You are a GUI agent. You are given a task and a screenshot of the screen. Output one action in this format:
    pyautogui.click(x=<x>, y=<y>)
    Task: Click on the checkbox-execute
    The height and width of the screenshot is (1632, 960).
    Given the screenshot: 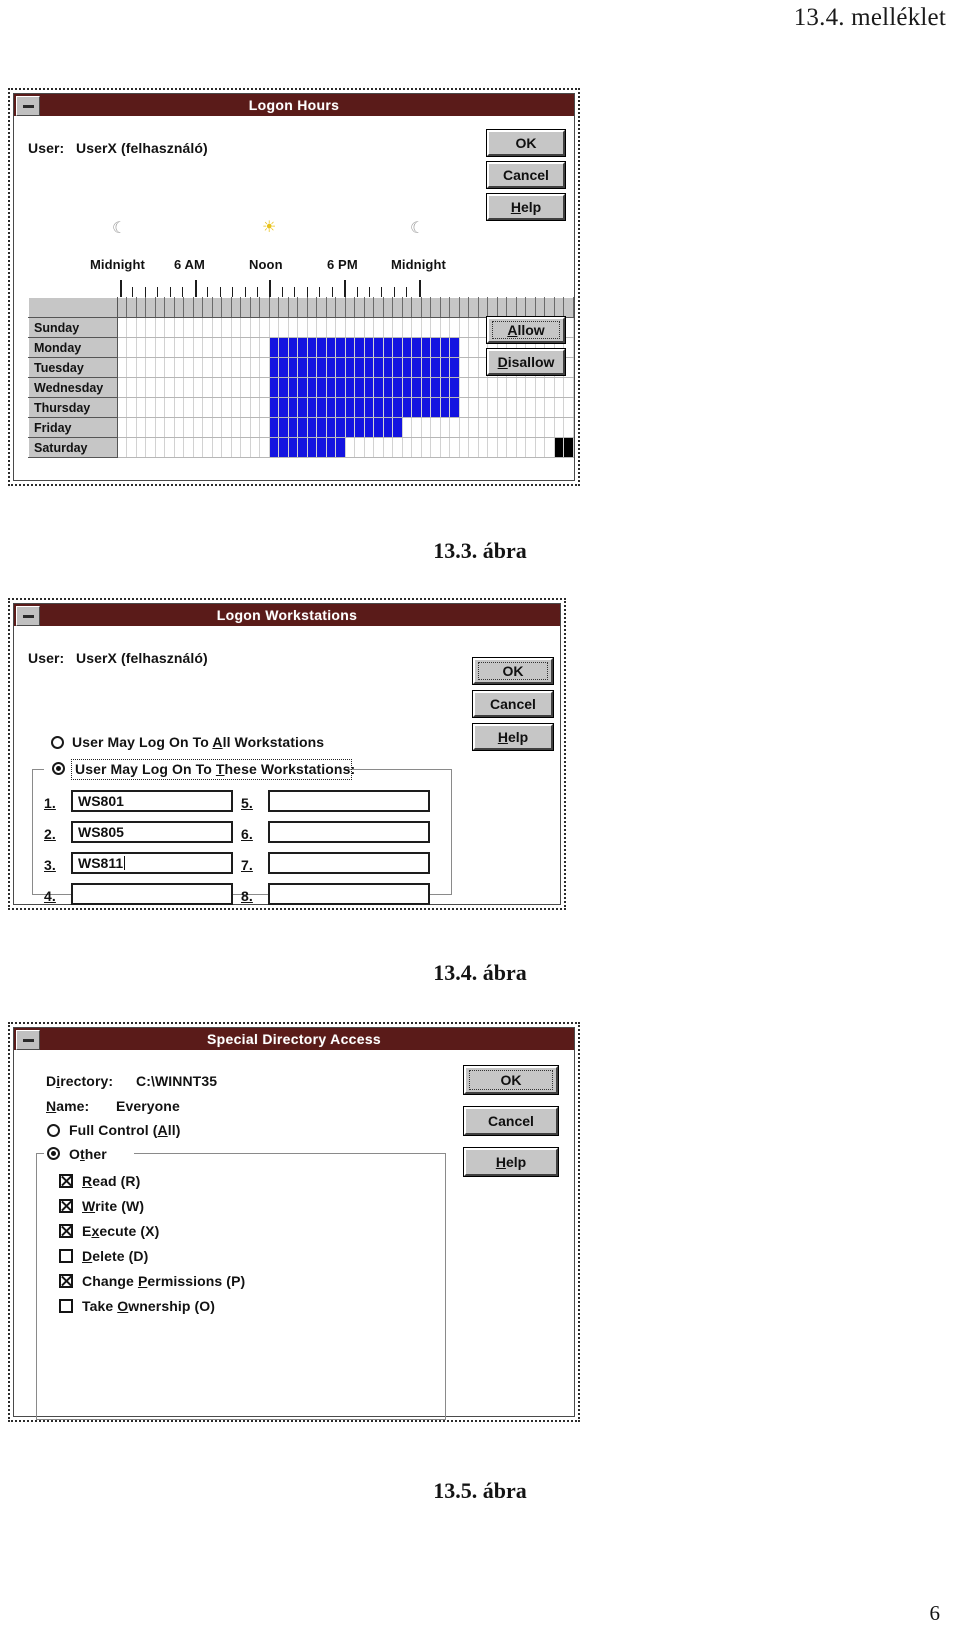 What is the action you would take?
    pyautogui.click(x=66, y=1231)
    